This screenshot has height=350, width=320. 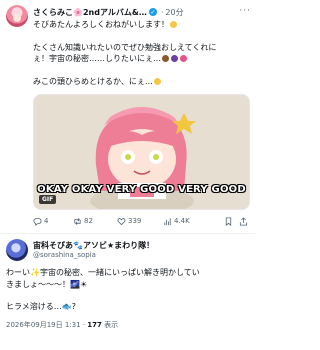 I want to click on like-count: 339, so click(x=135, y=221).